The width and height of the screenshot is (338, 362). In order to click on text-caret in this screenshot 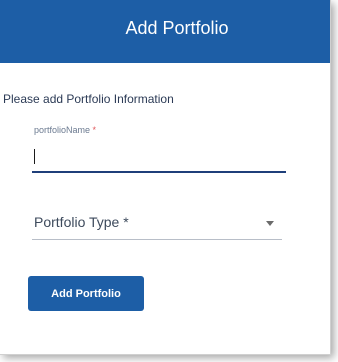, I will do `click(34, 156)`.